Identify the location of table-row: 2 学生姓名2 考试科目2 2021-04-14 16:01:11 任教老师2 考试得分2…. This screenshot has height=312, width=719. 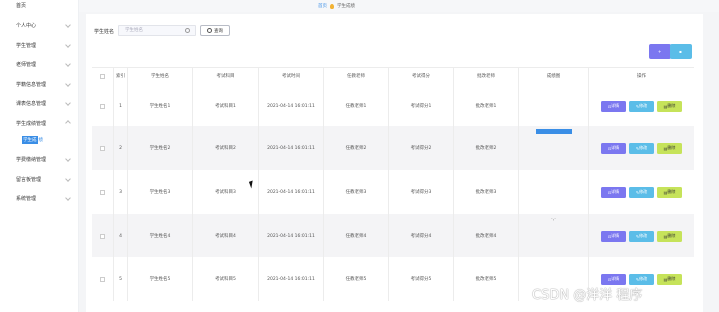
(393, 148).